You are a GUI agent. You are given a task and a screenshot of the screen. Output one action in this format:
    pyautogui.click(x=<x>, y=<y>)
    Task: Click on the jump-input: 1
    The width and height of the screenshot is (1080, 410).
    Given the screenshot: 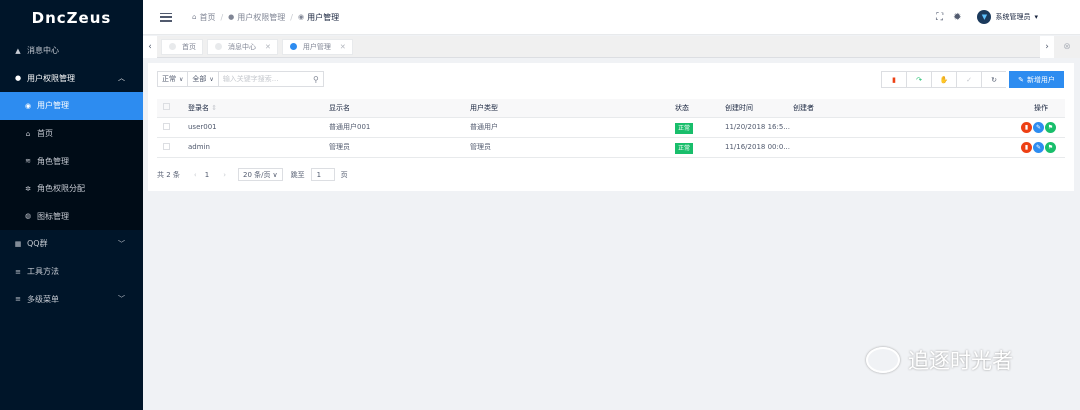 What is the action you would take?
    pyautogui.click(x=322, y=174)
    